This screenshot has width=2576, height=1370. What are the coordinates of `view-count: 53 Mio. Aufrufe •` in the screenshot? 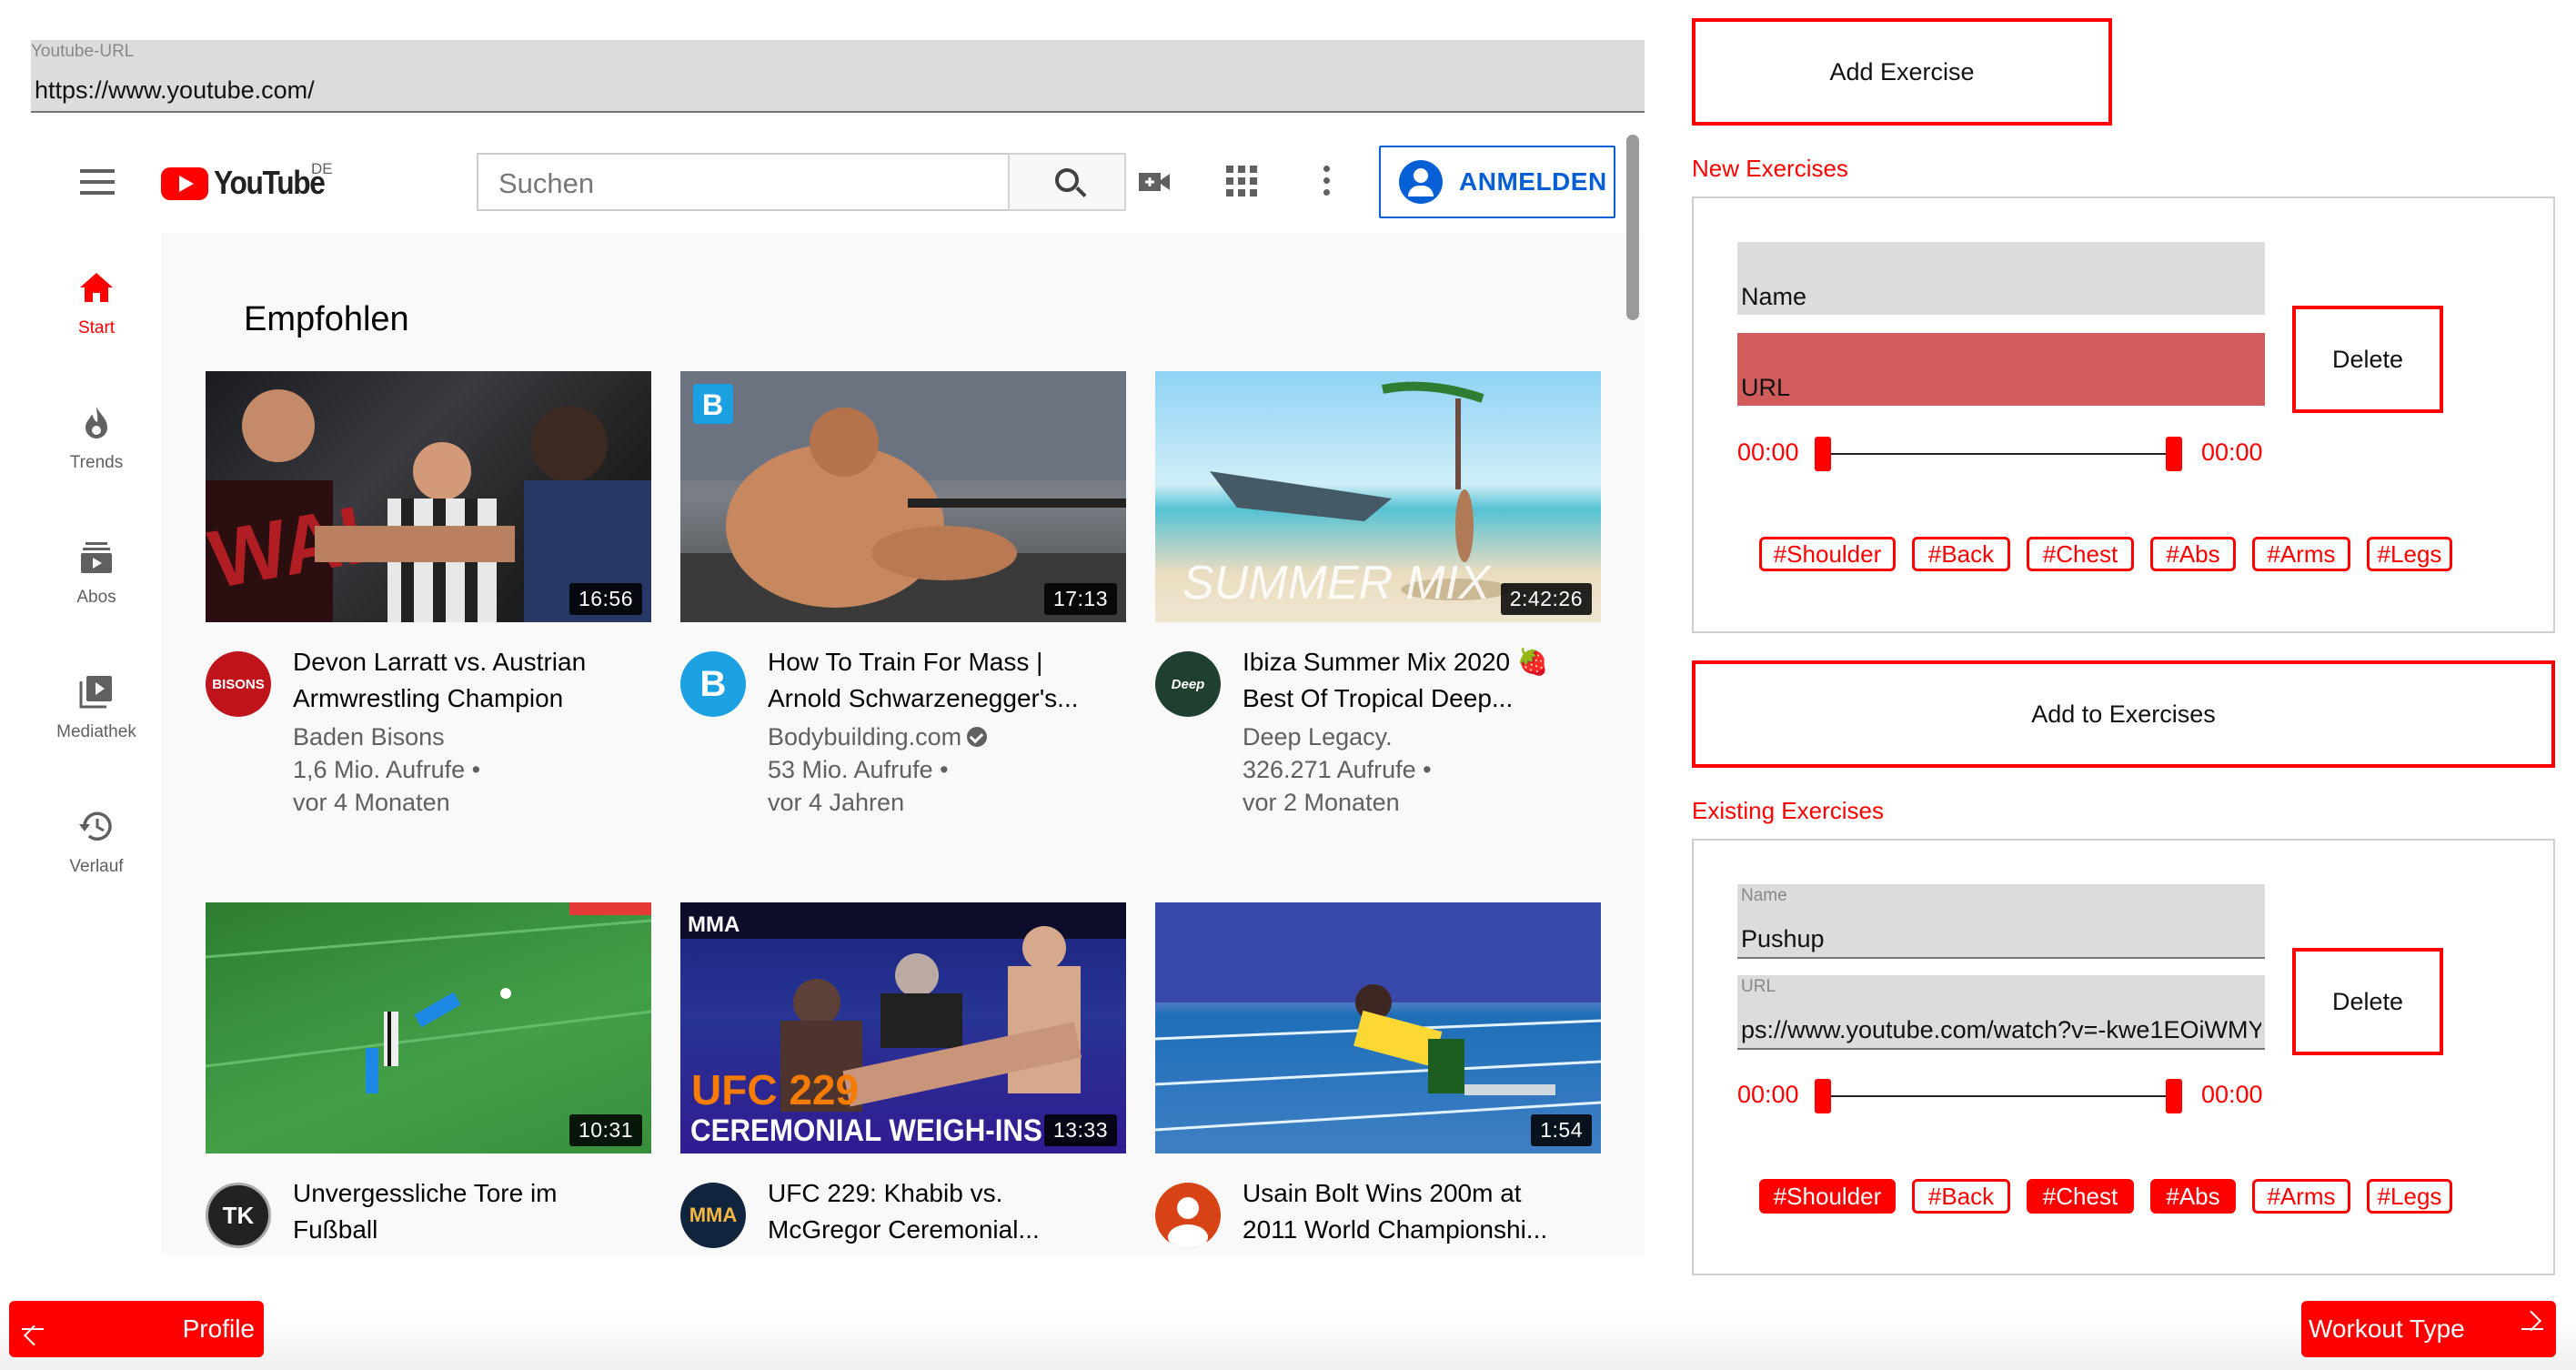 It's located at (858, 769).